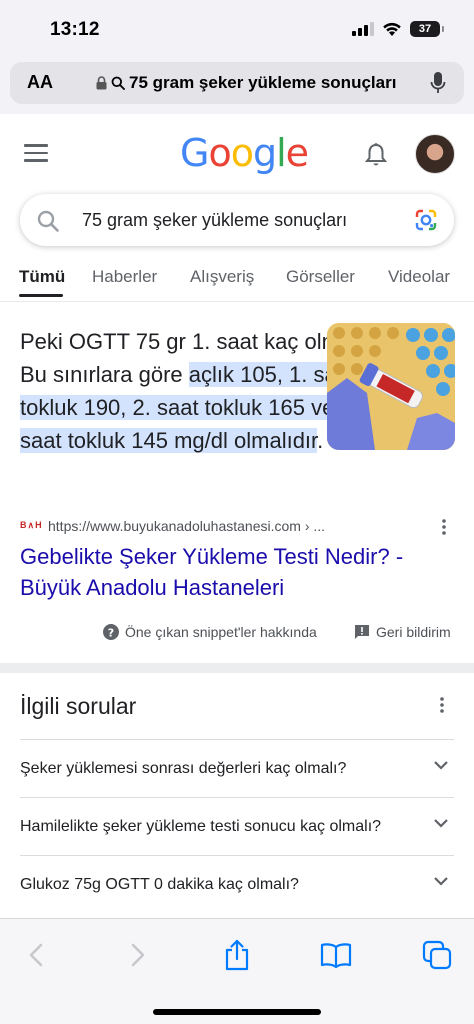 The height and width of the screenshot is (1024, 474). I want to click on about-snippets-link: ? Öne çıkan snippet'ler hakkında, so click(210, 632).